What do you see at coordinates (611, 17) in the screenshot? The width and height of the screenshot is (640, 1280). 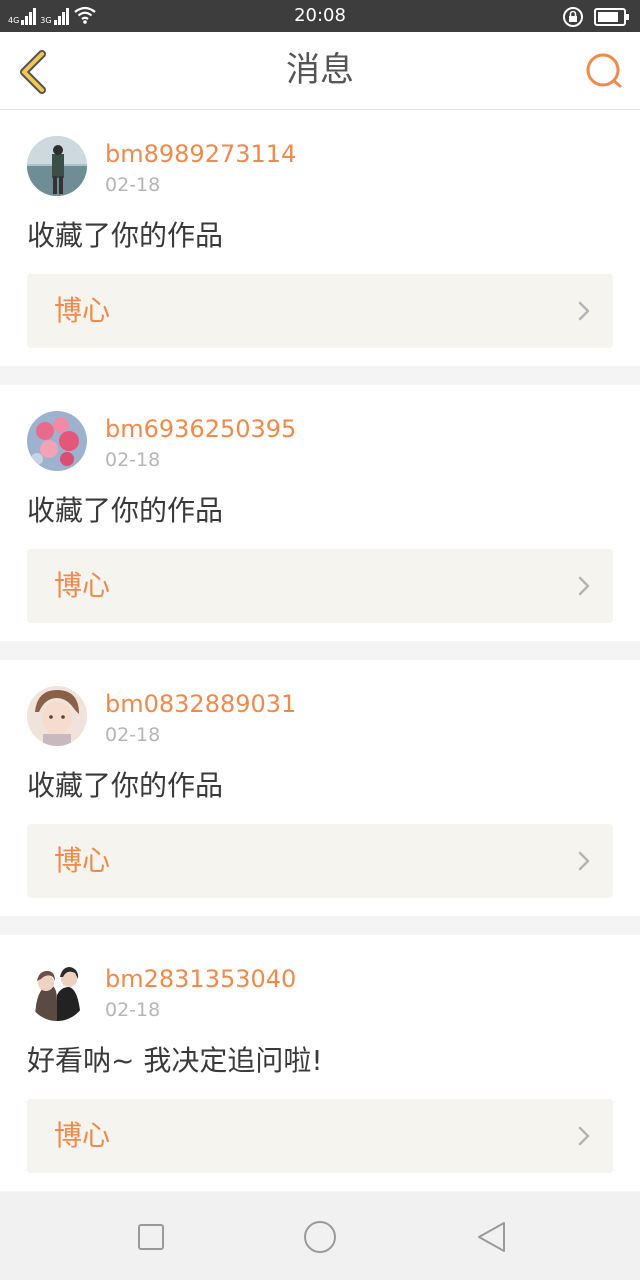 I see `battery-icon` at bounding box center [611, 17].